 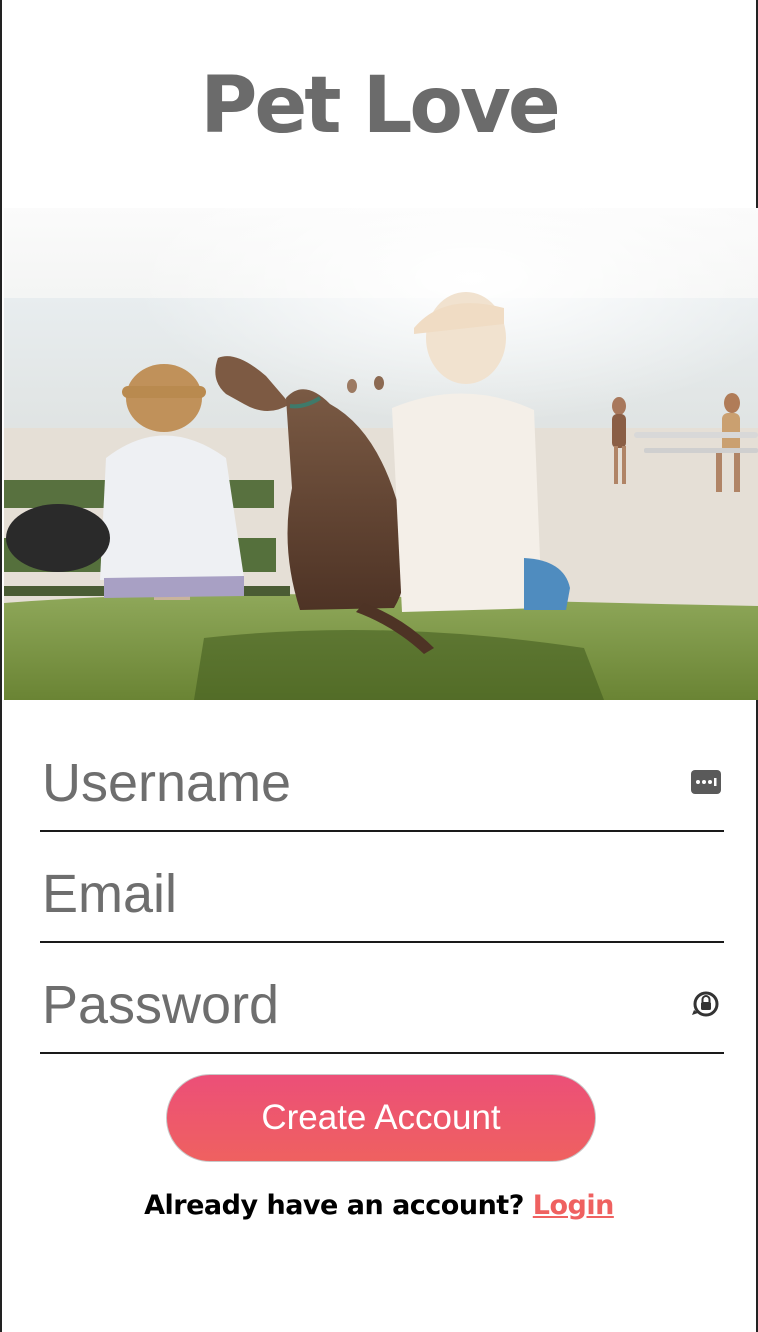 I want to click on username-field, so click(x=382, y=777).